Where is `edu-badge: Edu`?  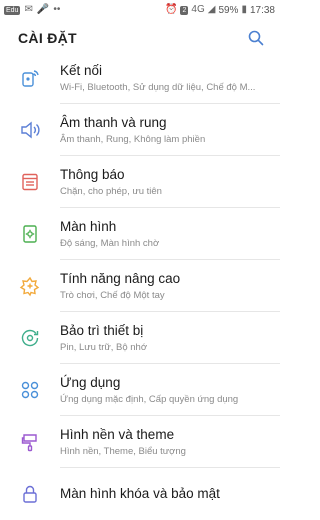
edu-badge: Edu is located at coordinates (12, 10).